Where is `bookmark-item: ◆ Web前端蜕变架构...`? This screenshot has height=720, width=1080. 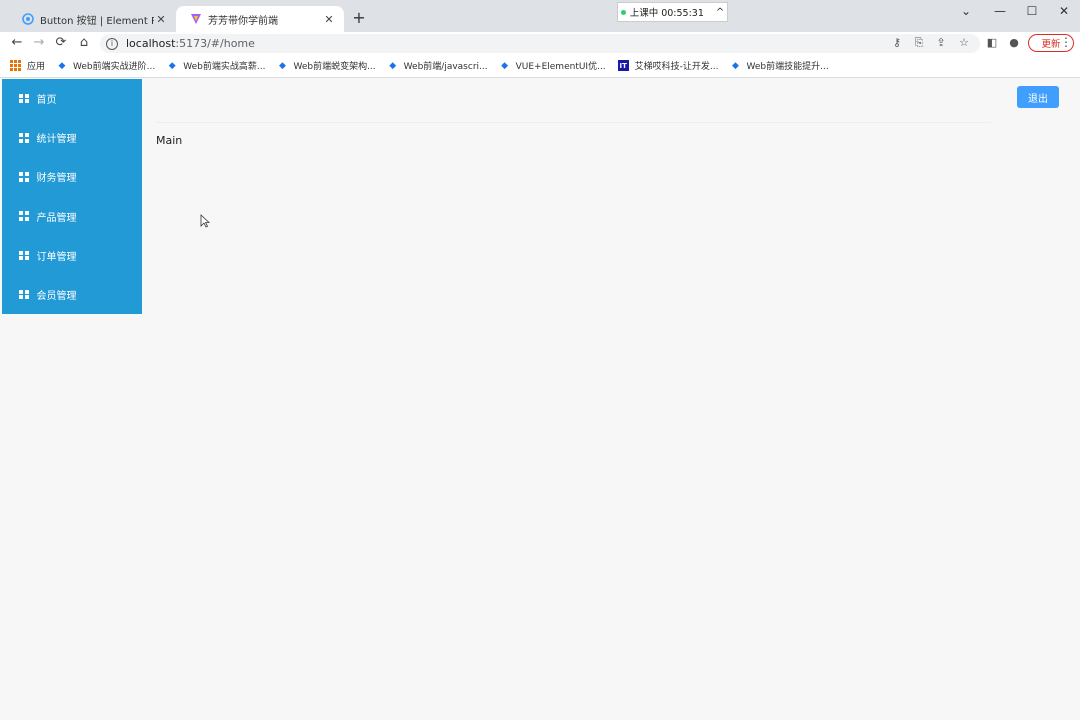
bookmark-item: ◆ Web前端蜕变架构... is located at coordinates (326, 66).